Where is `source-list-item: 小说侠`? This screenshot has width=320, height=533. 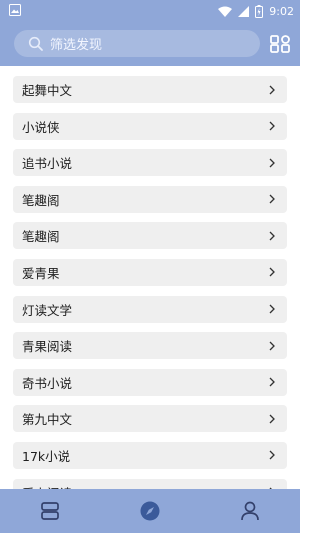
source-list-item: 小说侠 is located at coordinates (150, 126).